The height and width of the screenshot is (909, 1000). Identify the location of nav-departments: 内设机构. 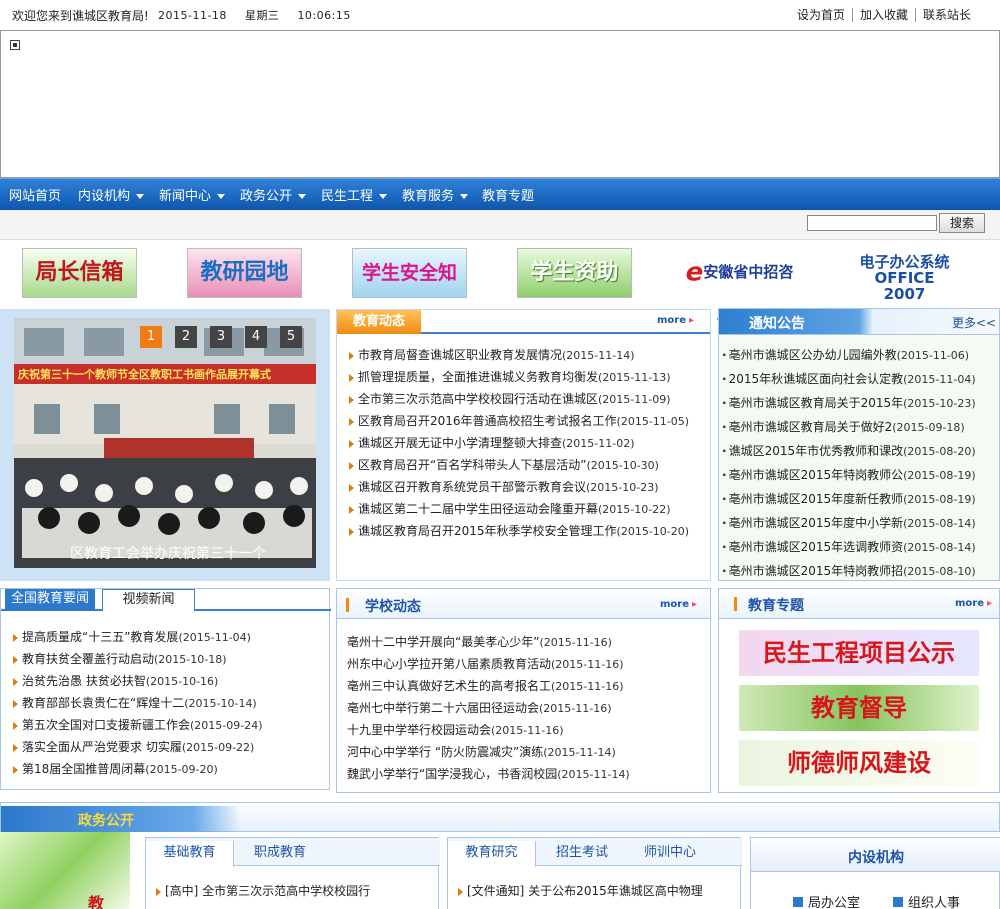
(111, 194).